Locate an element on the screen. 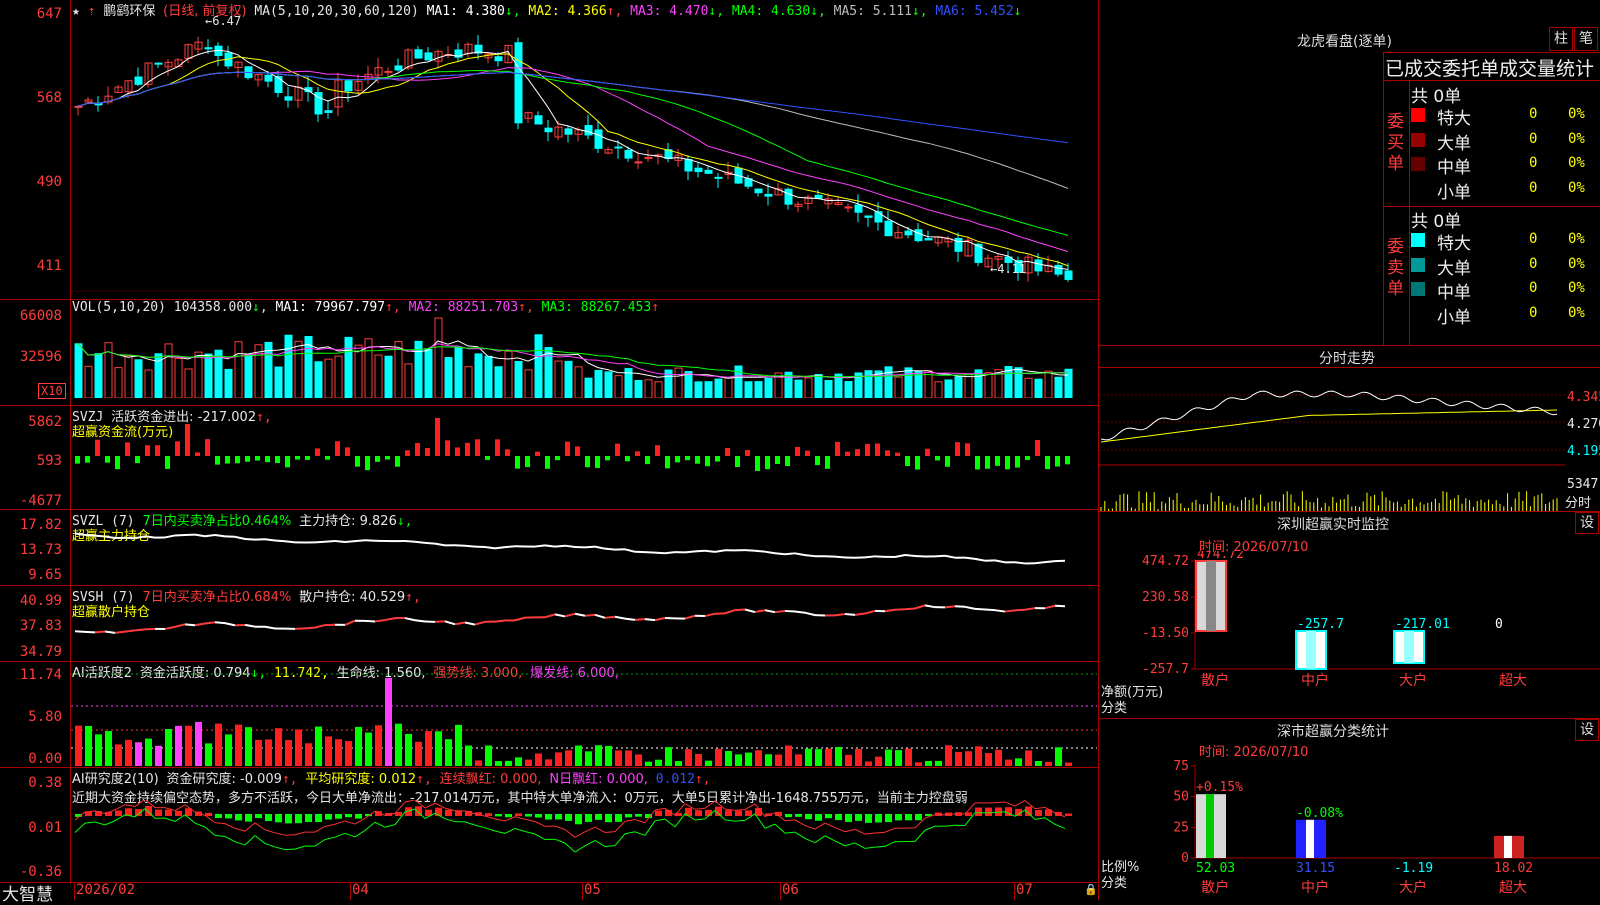  svsh-chart is located at coordinates (584, 628).